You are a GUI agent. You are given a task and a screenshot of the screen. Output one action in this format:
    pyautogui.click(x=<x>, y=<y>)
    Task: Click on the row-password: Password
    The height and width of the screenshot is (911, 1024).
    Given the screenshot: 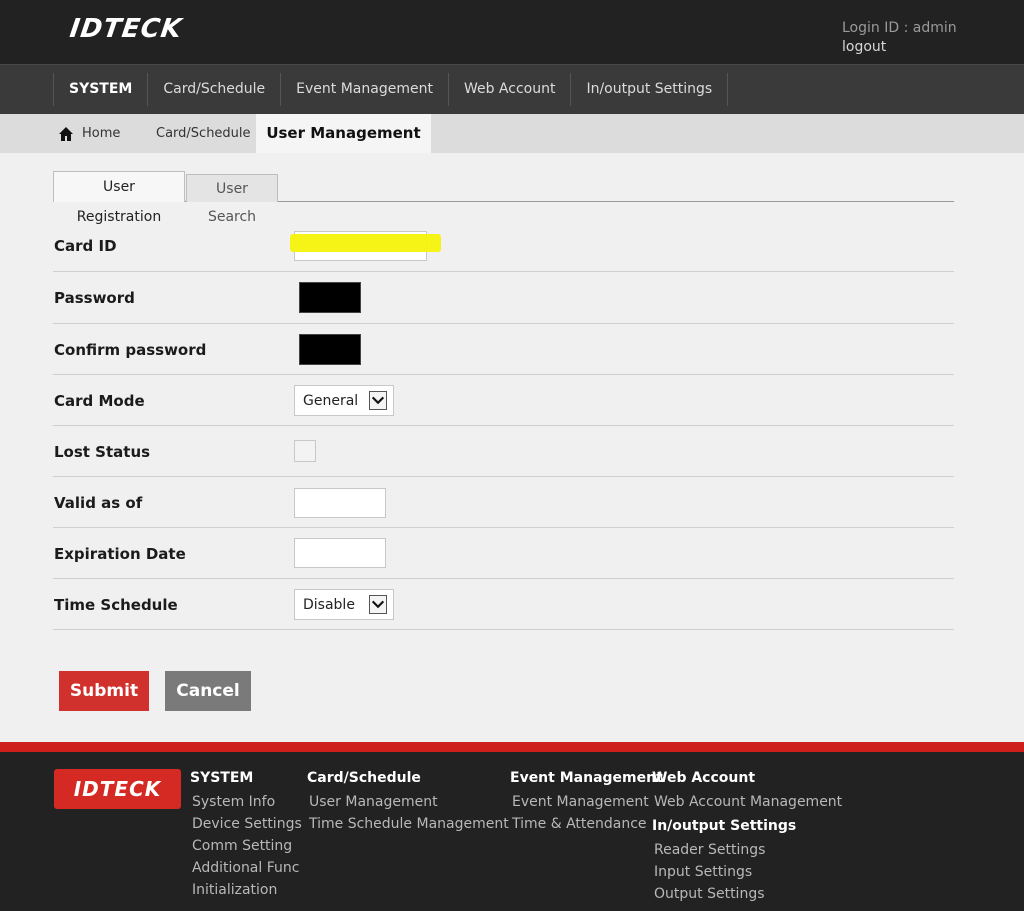 What is the action you would take?
    pyautogui.click(x=503, y=298)
    